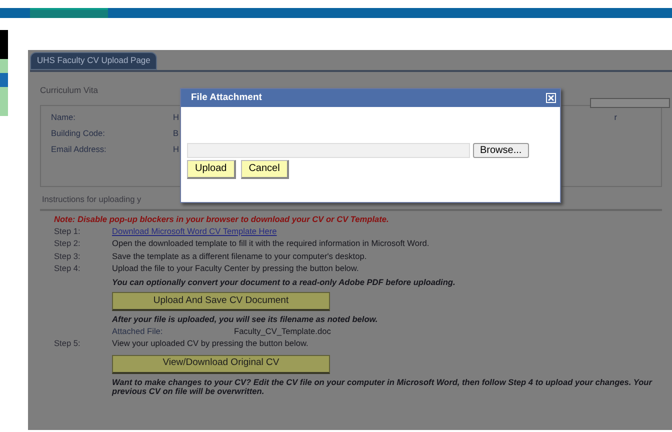  Describe the element at coordinates (382, 387) in the screenshot. I see `hint-text: Want to make changes to your CV? Edit the CV file on your computer in Microsoft Word, then follow Step 4 to upload your changes. Your previous CV on file will be overwritten.` at that location.